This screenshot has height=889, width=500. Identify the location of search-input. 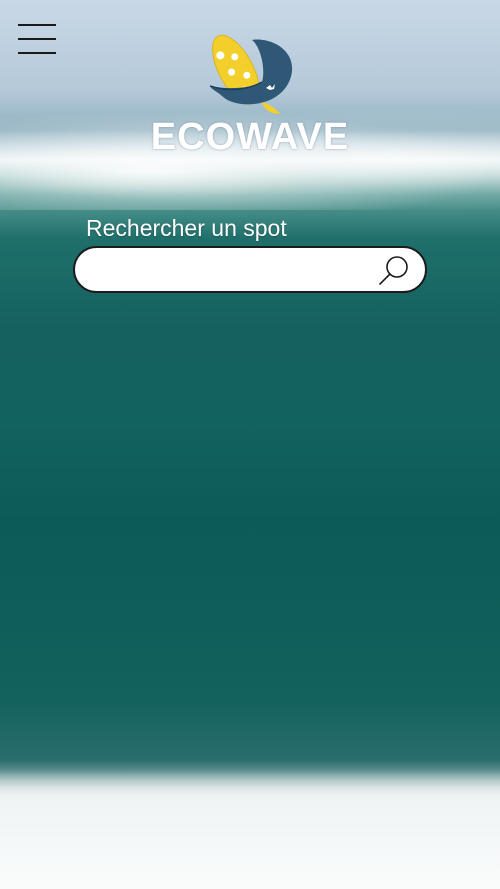
(235, 271).